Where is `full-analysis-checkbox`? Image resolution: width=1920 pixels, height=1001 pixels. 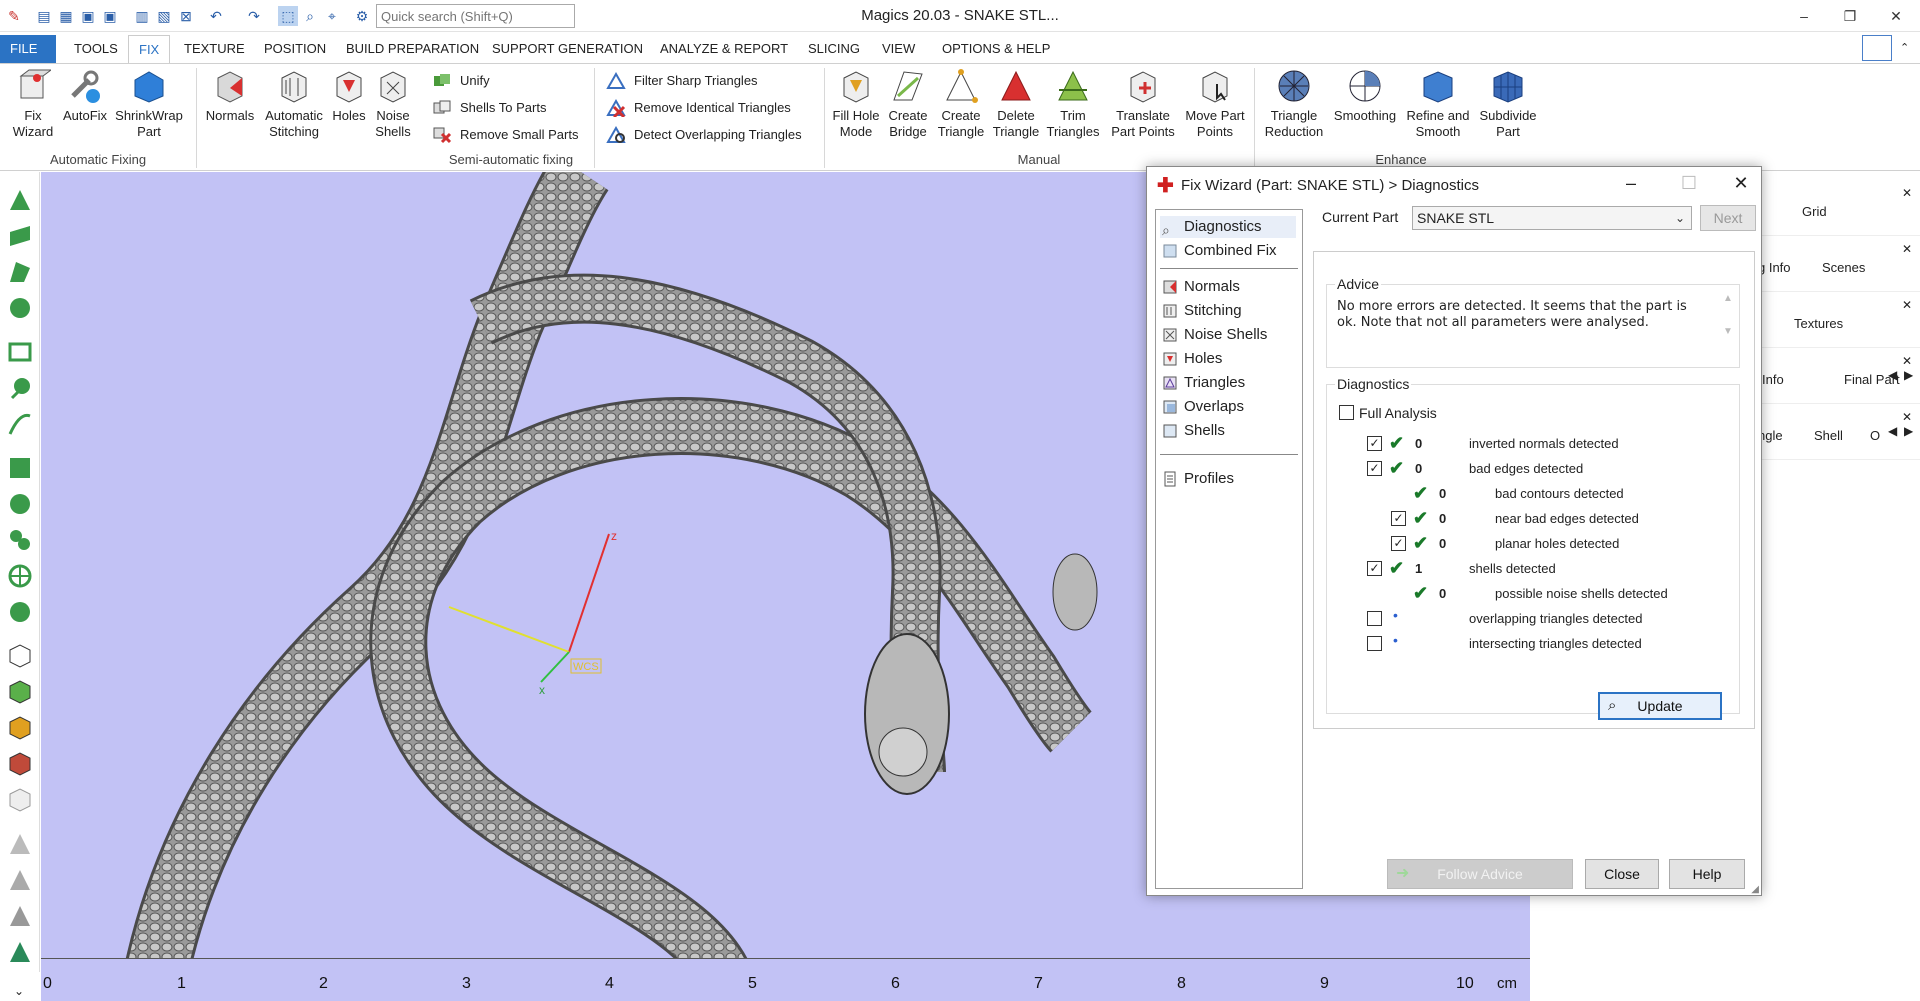 full-analysis-checkbox is located at coordinates (1346, 412).